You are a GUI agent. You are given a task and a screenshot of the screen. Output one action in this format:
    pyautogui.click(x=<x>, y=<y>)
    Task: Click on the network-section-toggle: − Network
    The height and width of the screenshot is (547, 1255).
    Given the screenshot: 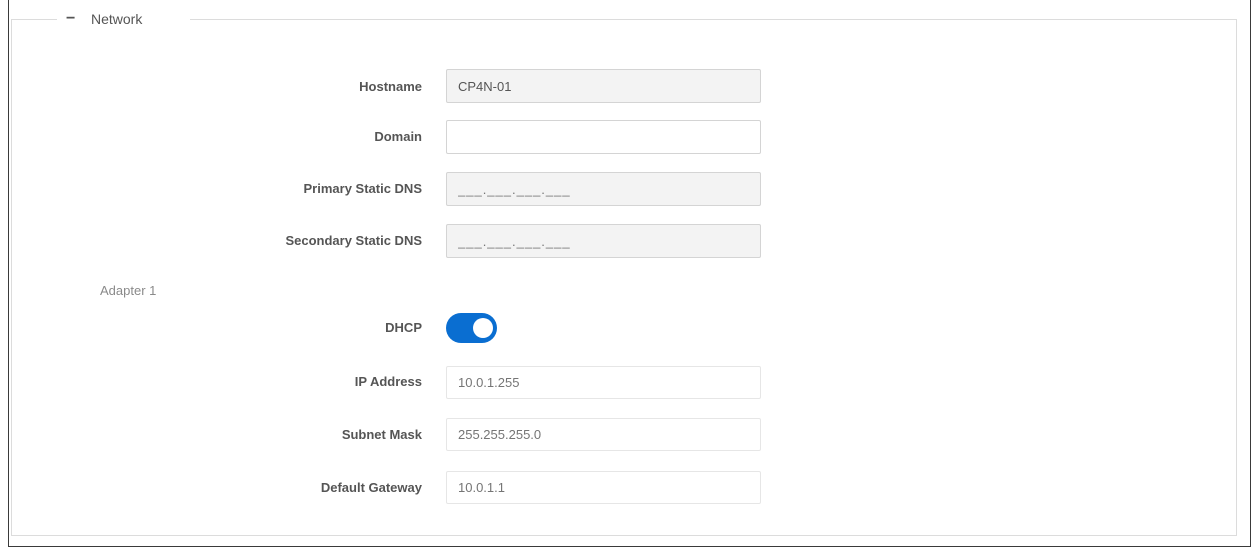 What is the action you would take?
    pyautogui.click(x=104, y=19)
    